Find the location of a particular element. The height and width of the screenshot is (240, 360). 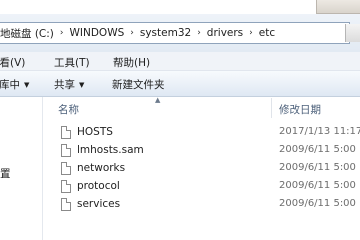

file-name: protocol is located at coordinates (98, 186).